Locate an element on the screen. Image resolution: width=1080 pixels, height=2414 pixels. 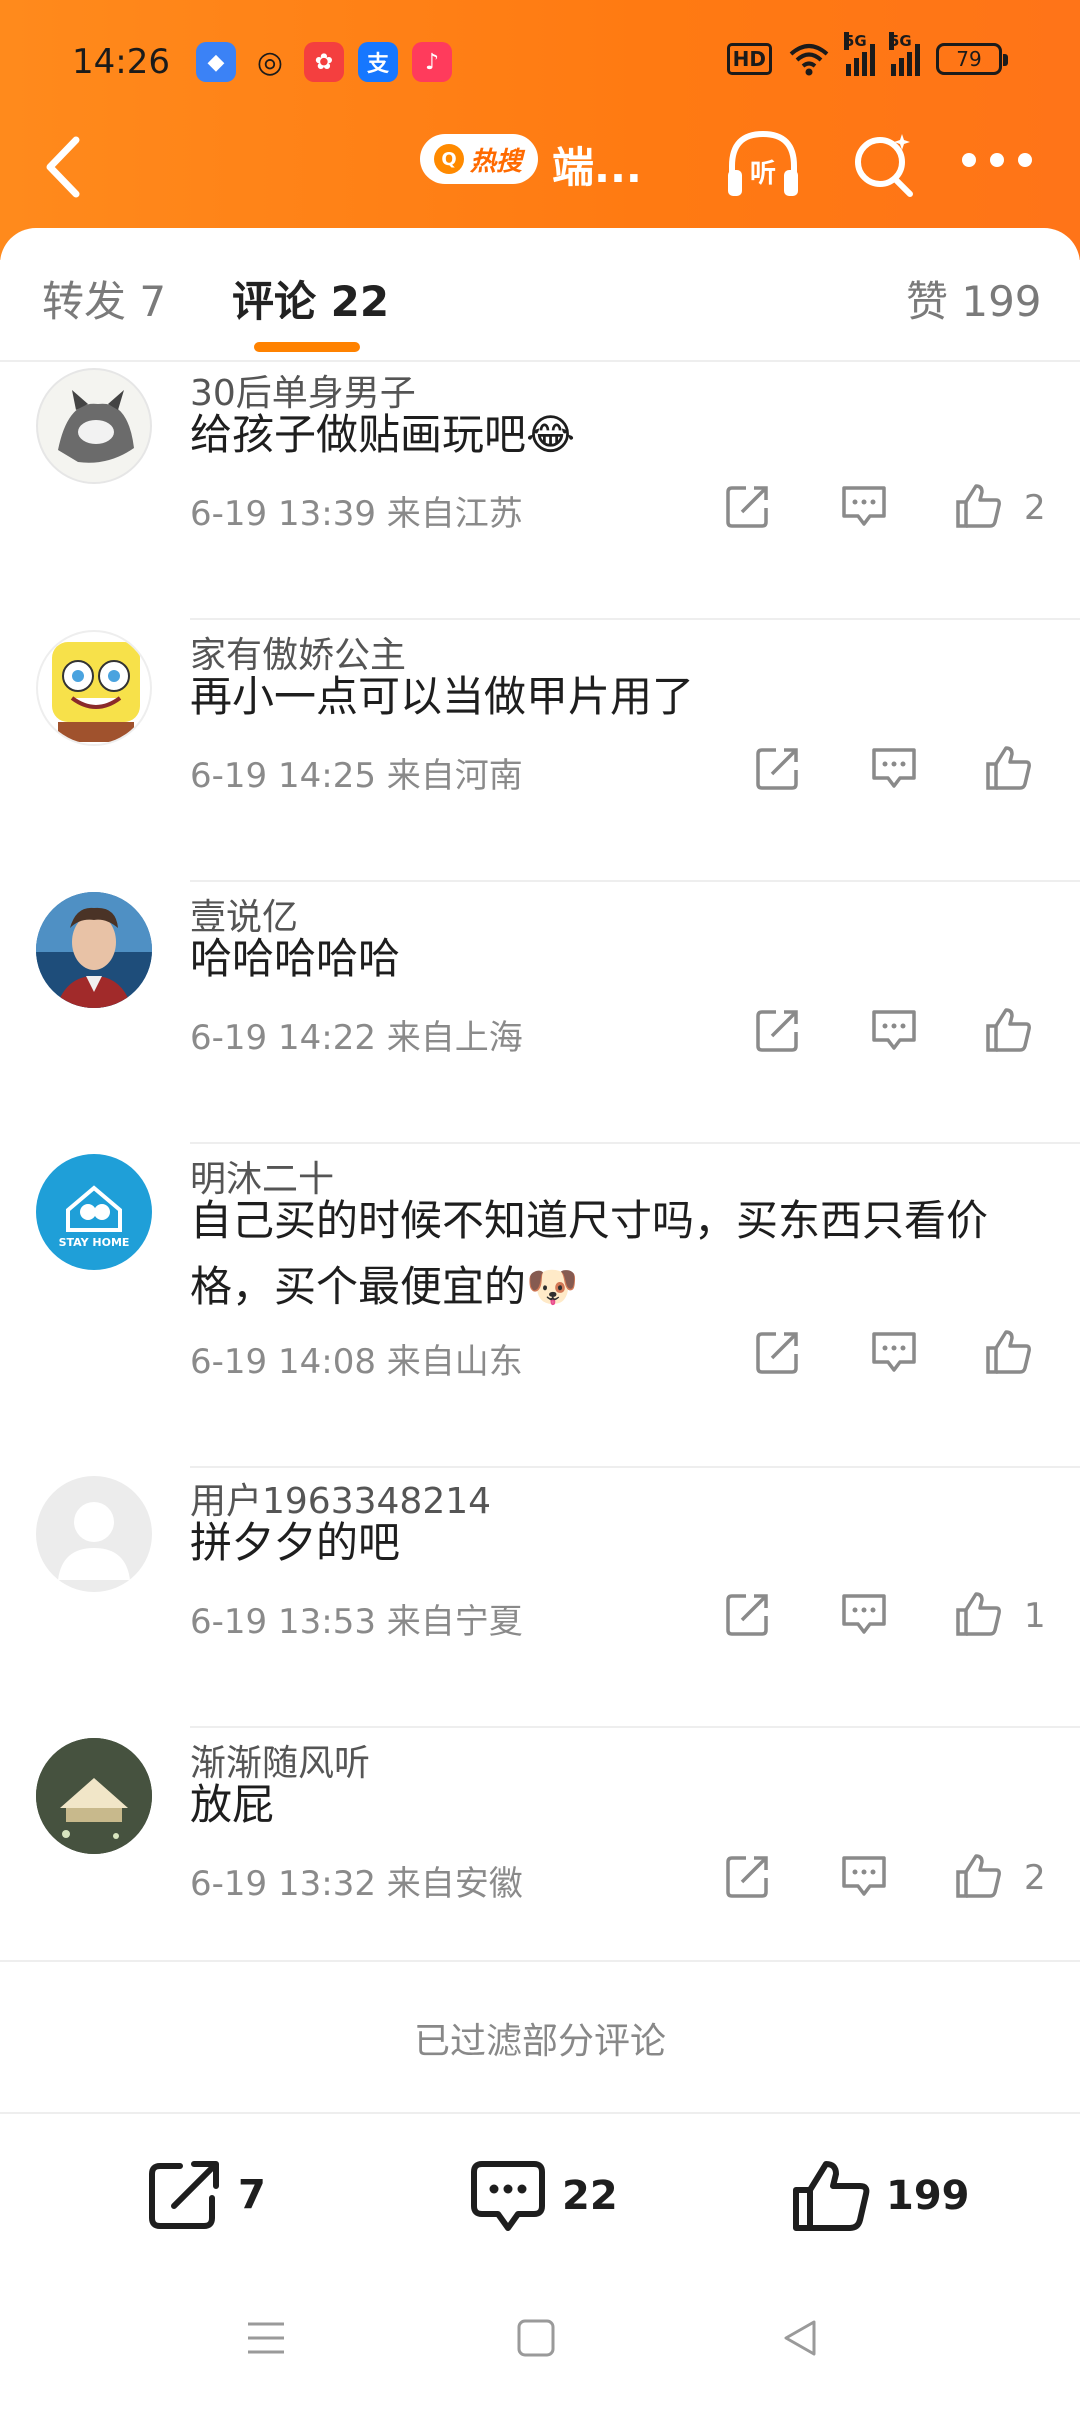
comment-meta: 6-19 14:08 来自山东 is located at coordinates (356, 1358).